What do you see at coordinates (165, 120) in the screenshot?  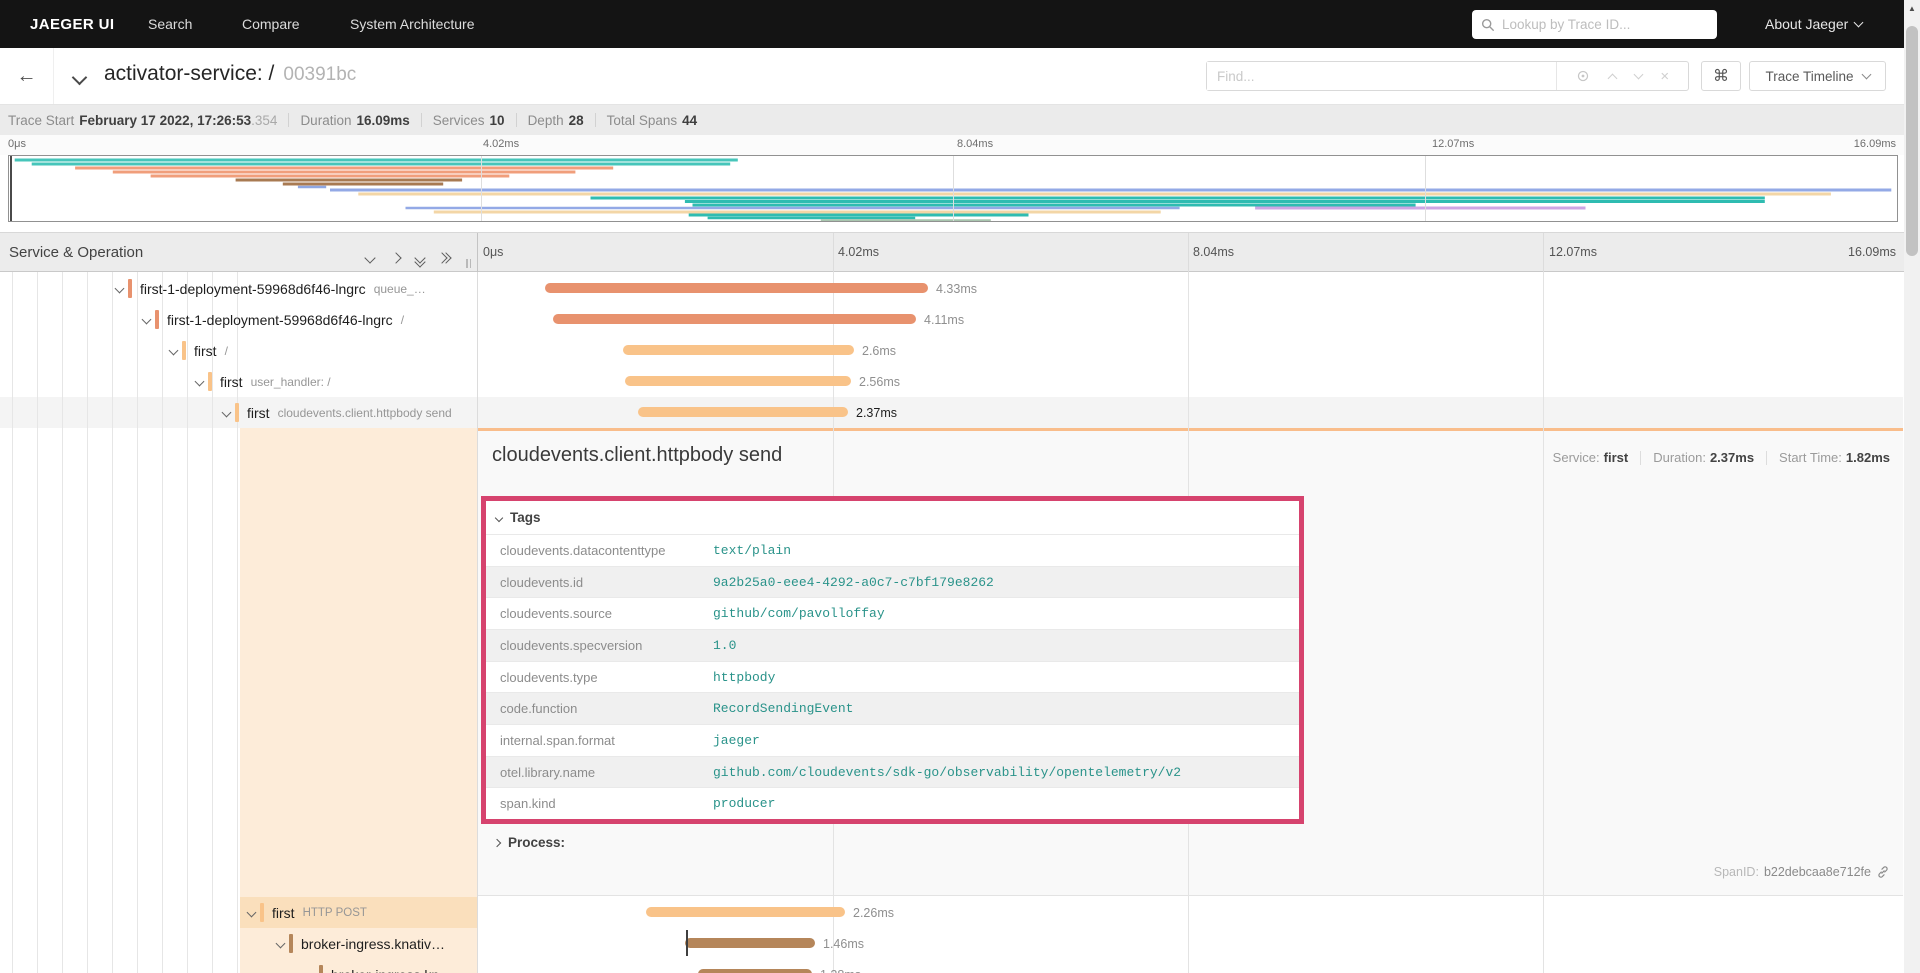 I see `trace-start-value: February 17 2022, 17:26:53` at bounding box center [165, 120].